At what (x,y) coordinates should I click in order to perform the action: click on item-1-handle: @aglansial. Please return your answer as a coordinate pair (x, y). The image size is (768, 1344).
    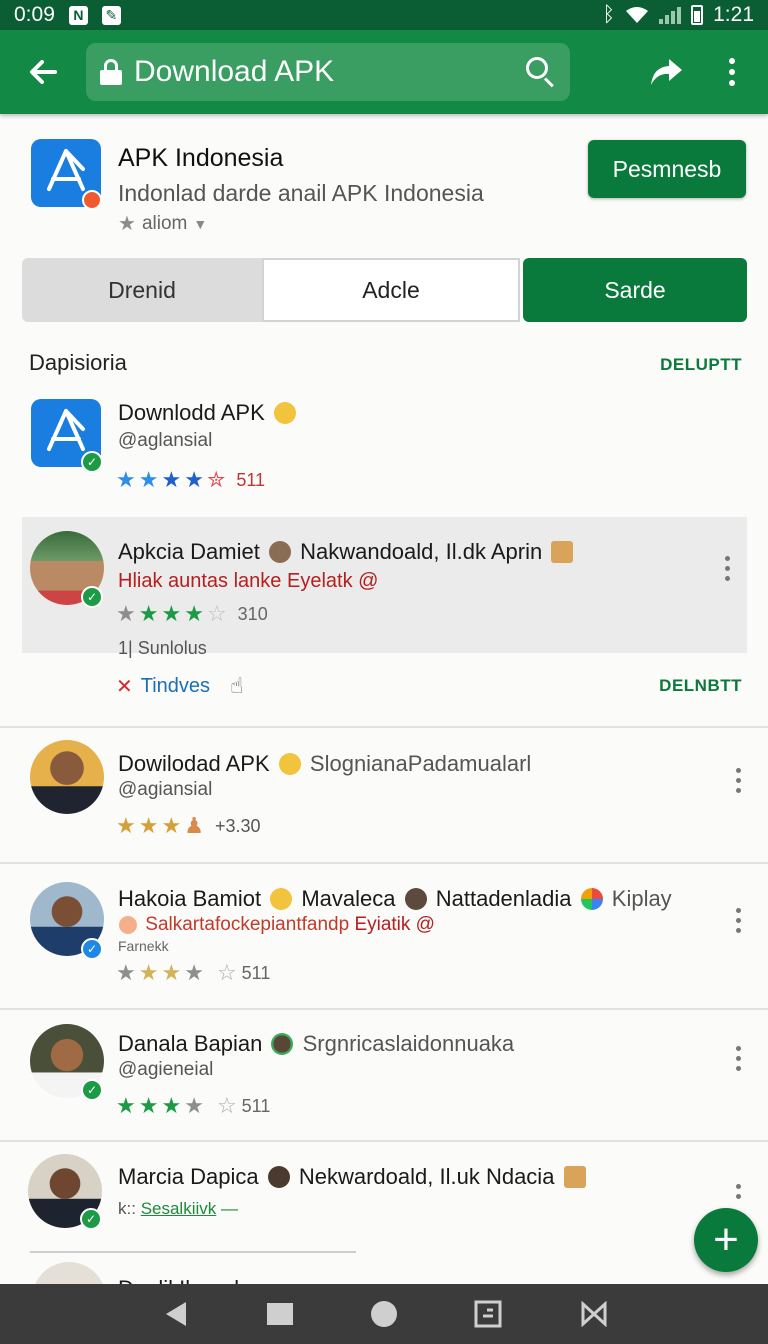
    Looking at the image, I should click on (165, 440).